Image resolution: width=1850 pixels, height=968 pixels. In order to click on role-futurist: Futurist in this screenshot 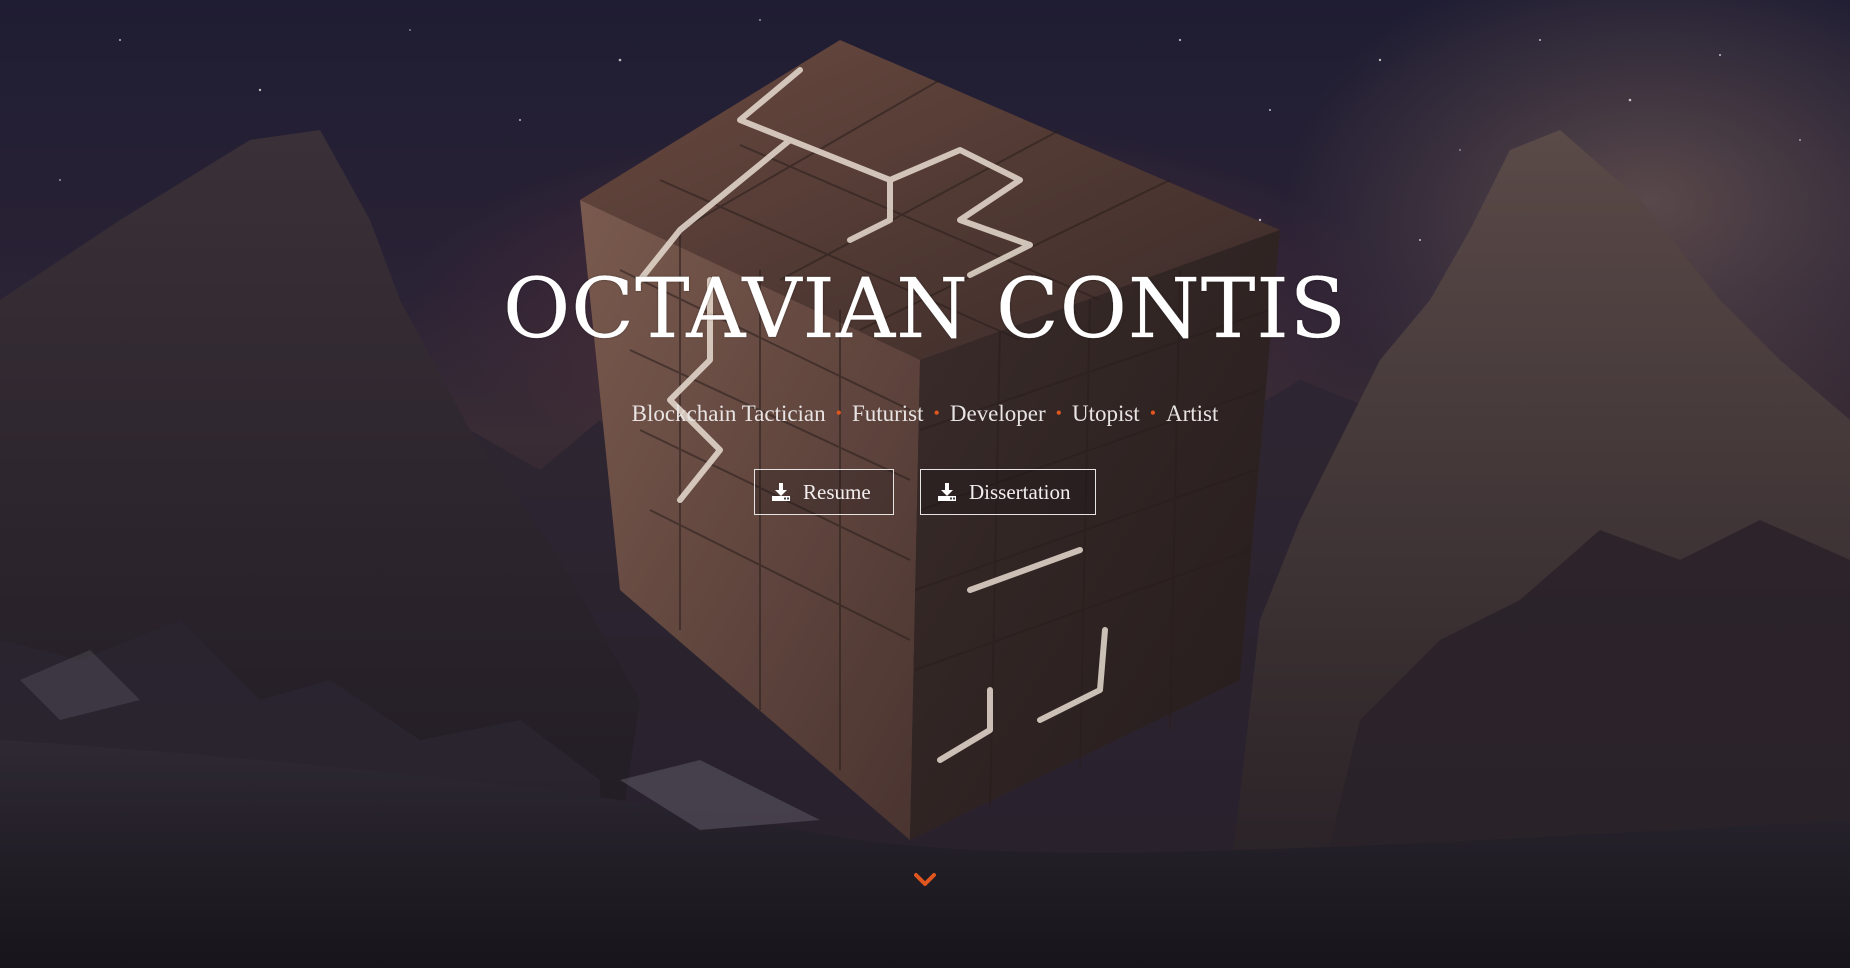, I will do `click(887, 413)`.